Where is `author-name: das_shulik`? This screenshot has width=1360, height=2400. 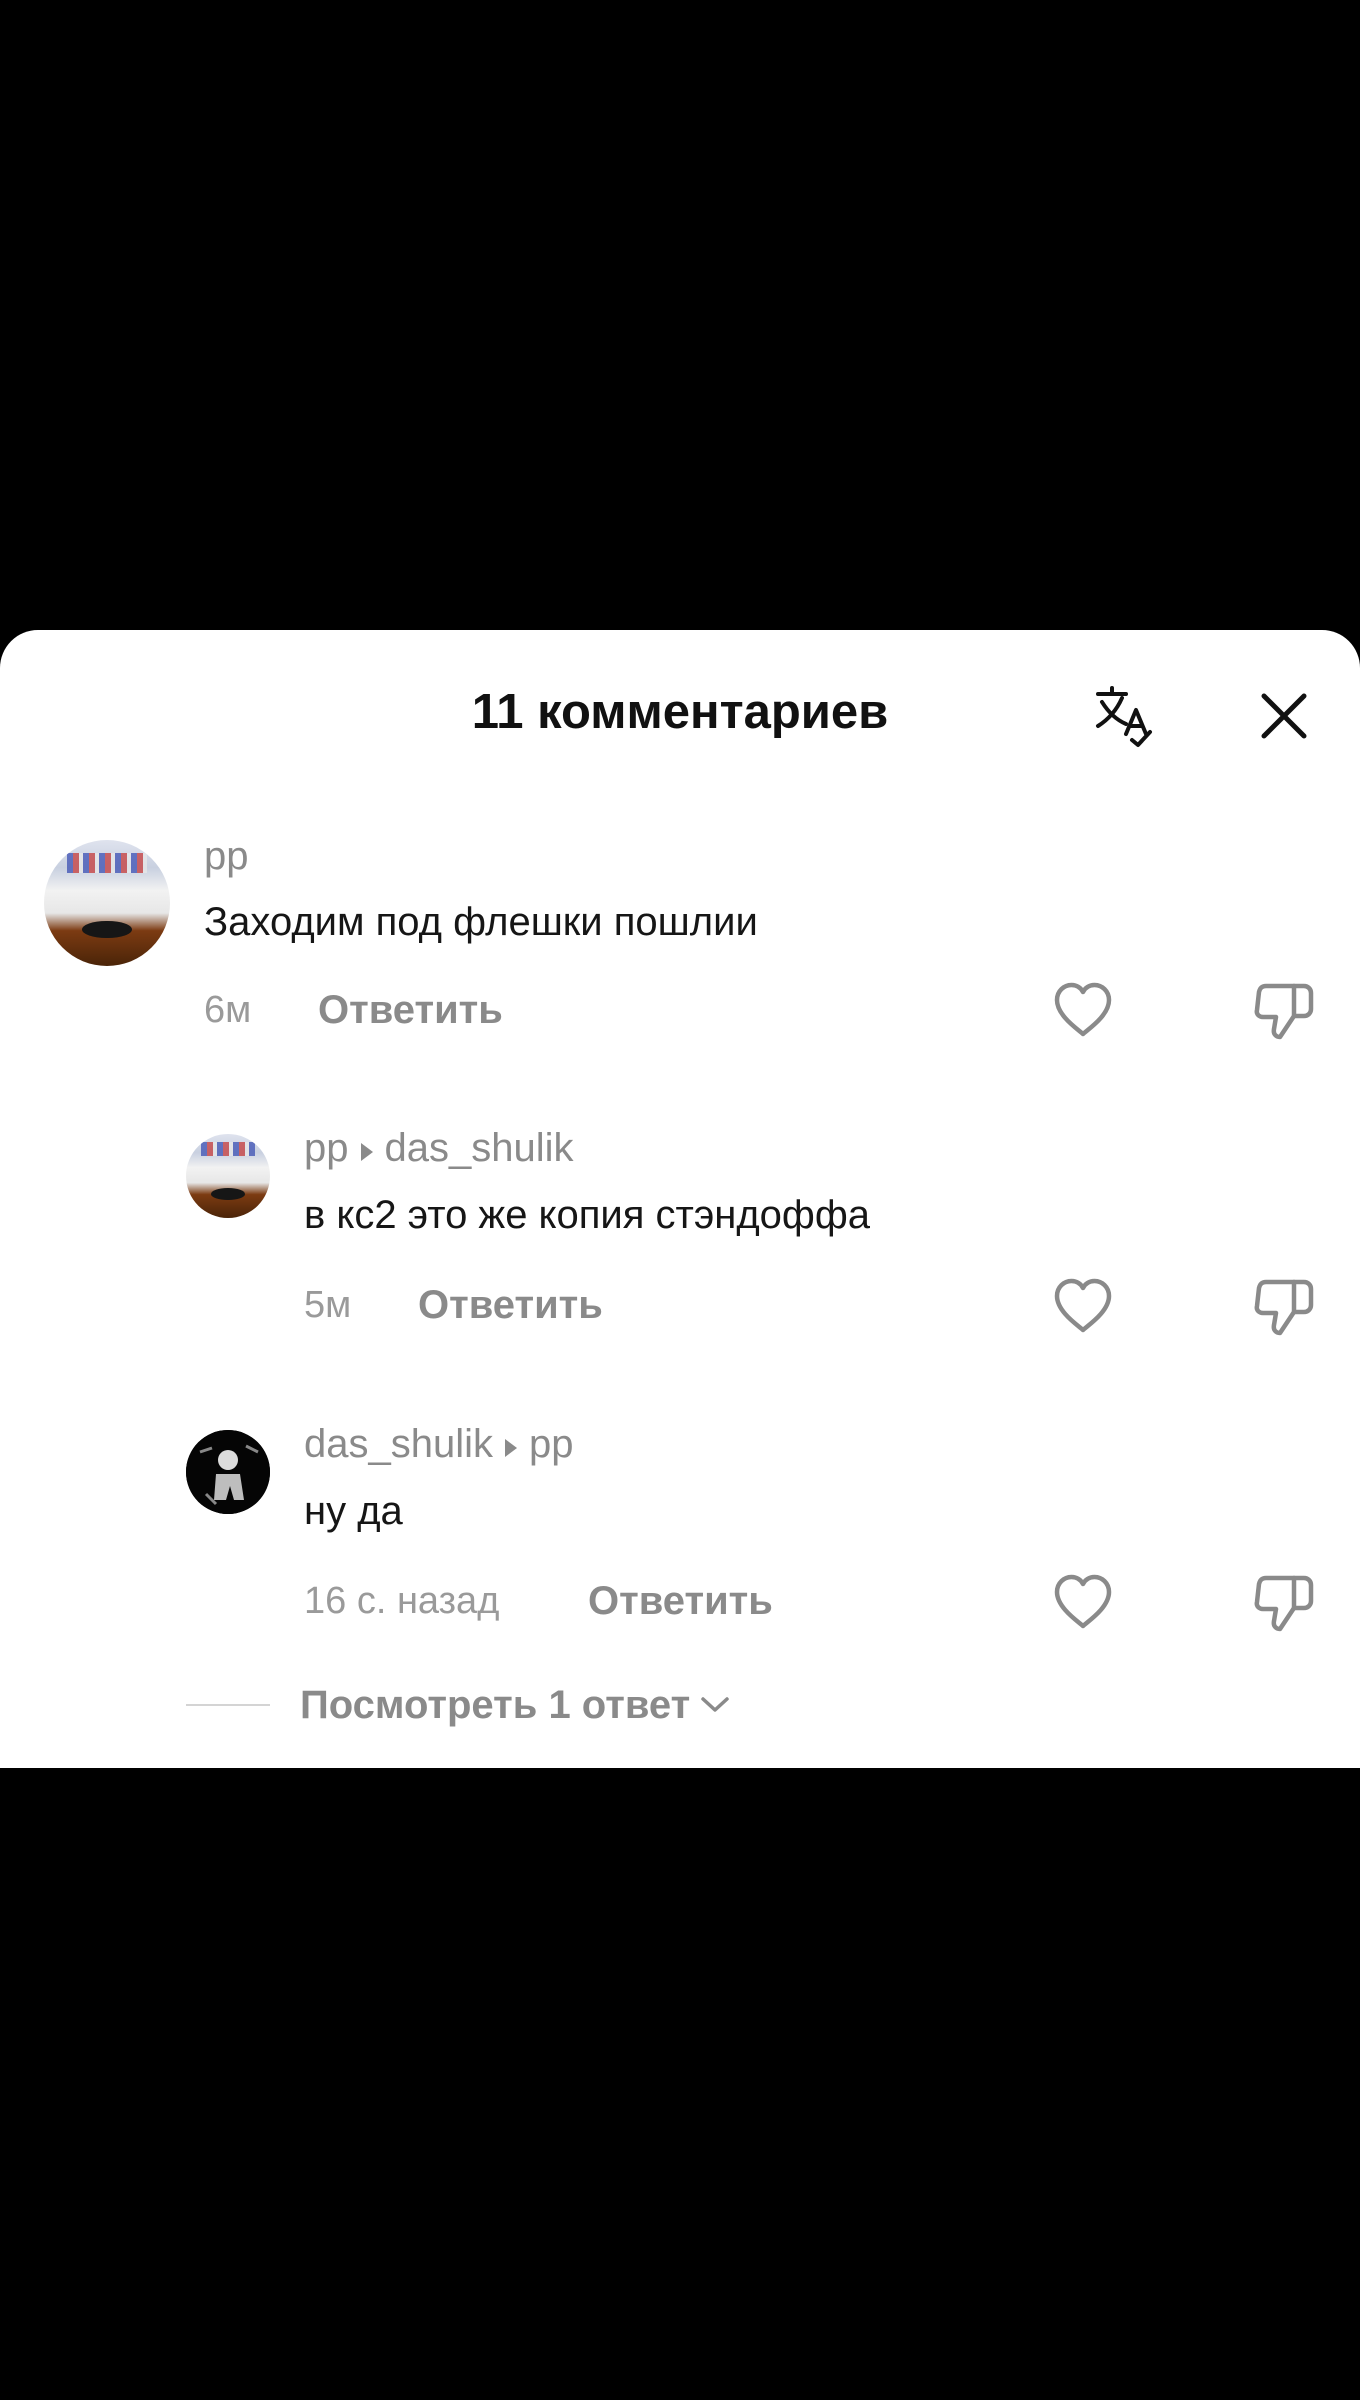 author-name: das_shulik is located at coordinates (398, 1444).